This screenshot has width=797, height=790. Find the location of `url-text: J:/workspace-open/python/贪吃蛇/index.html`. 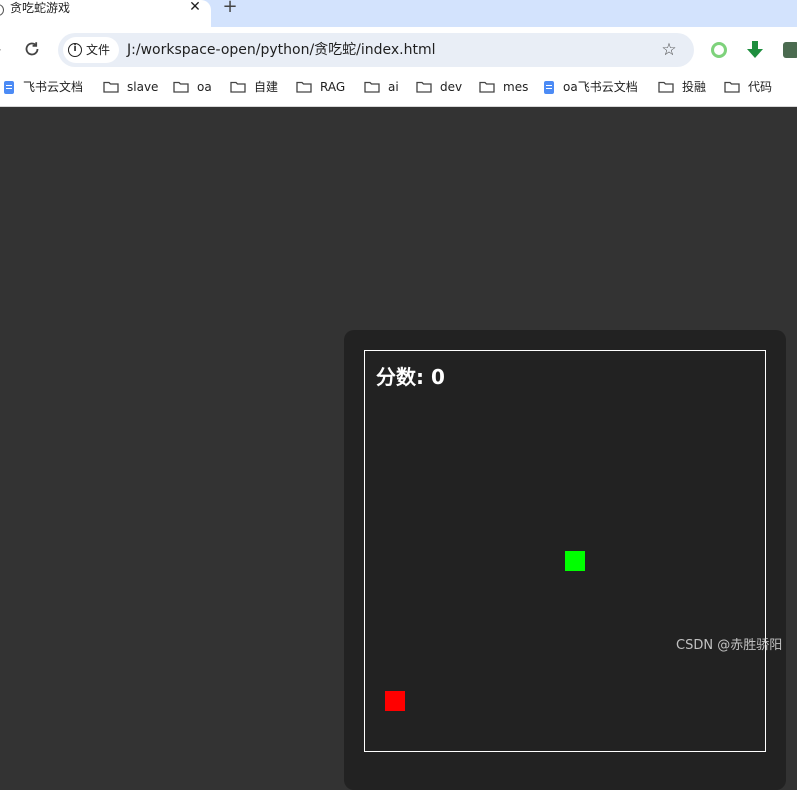

url-text: J:/workspace-open/python/贪吃蛇/index.html is located at coordinates (281, 50).